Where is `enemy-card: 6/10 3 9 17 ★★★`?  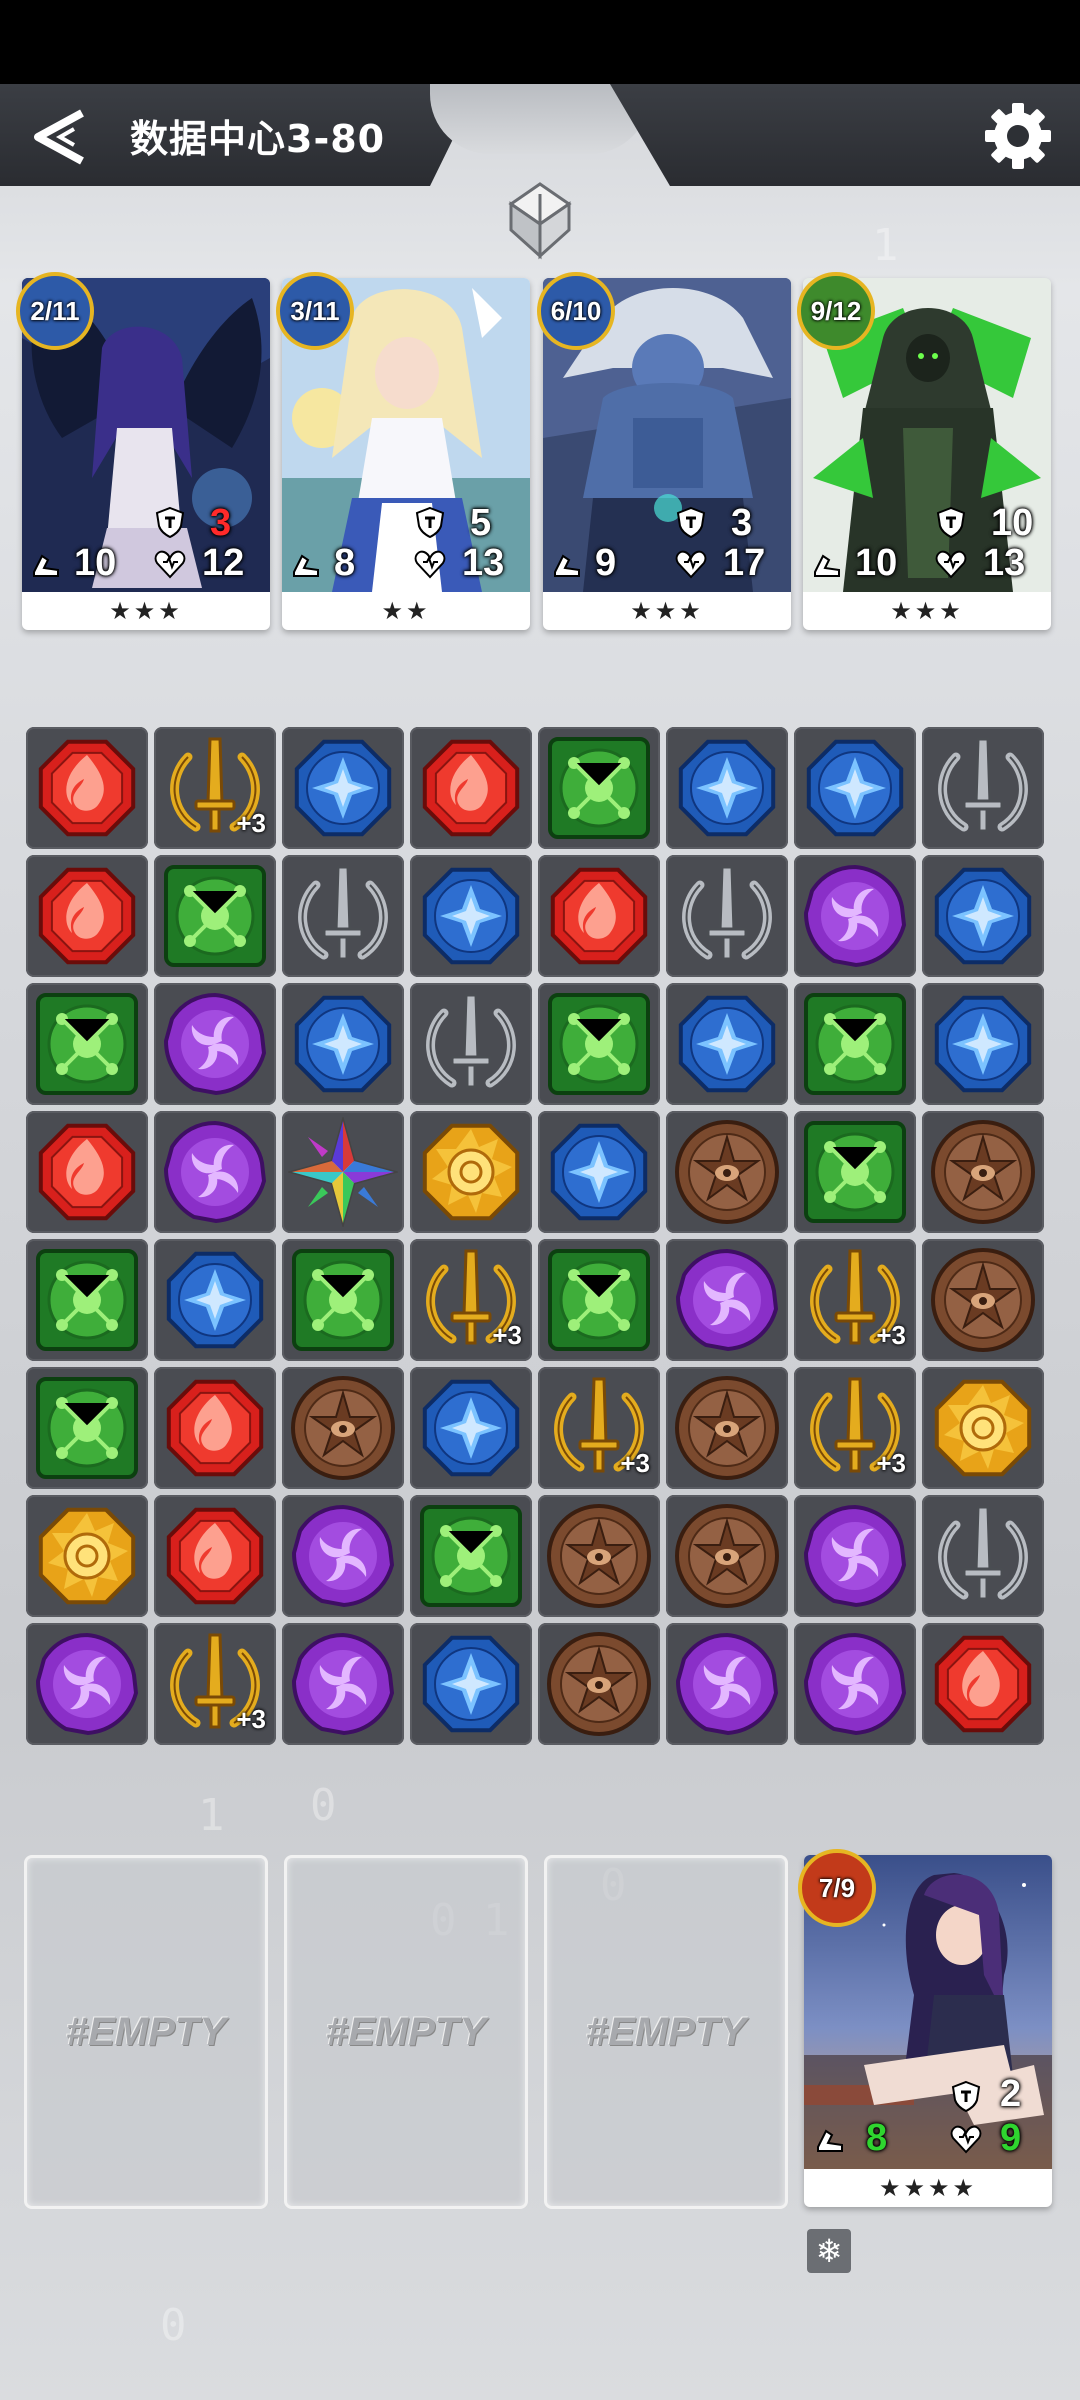
enemy-card: 6/10 3 9 17 ★★★ is located at coordinates (664, 451).